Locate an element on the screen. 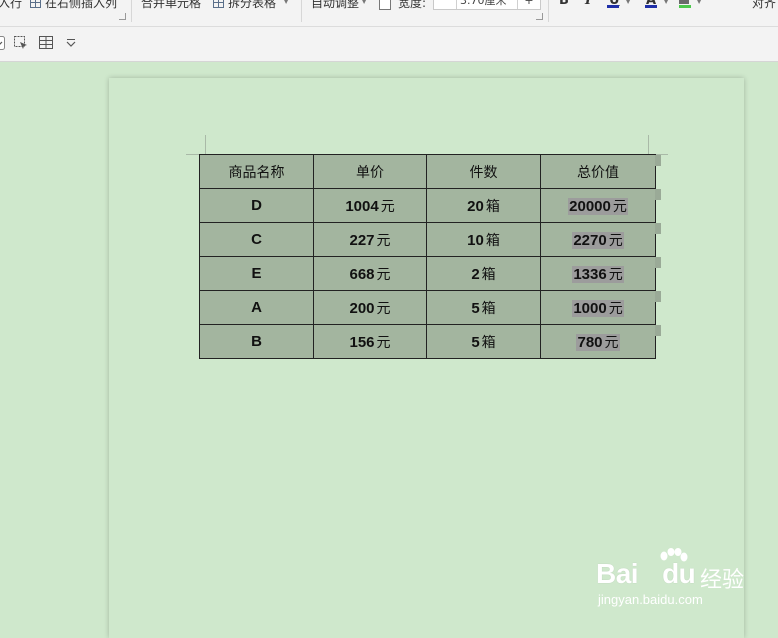  table-row: A 200 元 5箱 1000 元 is located at coordinates (427, 307).